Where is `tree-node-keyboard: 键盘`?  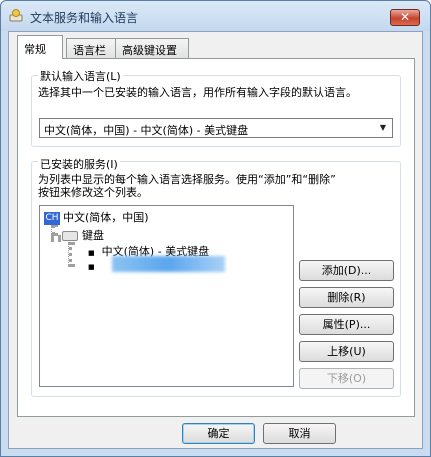
tree-node-keyboard: 键盘 is located at coordinates (83, 235).